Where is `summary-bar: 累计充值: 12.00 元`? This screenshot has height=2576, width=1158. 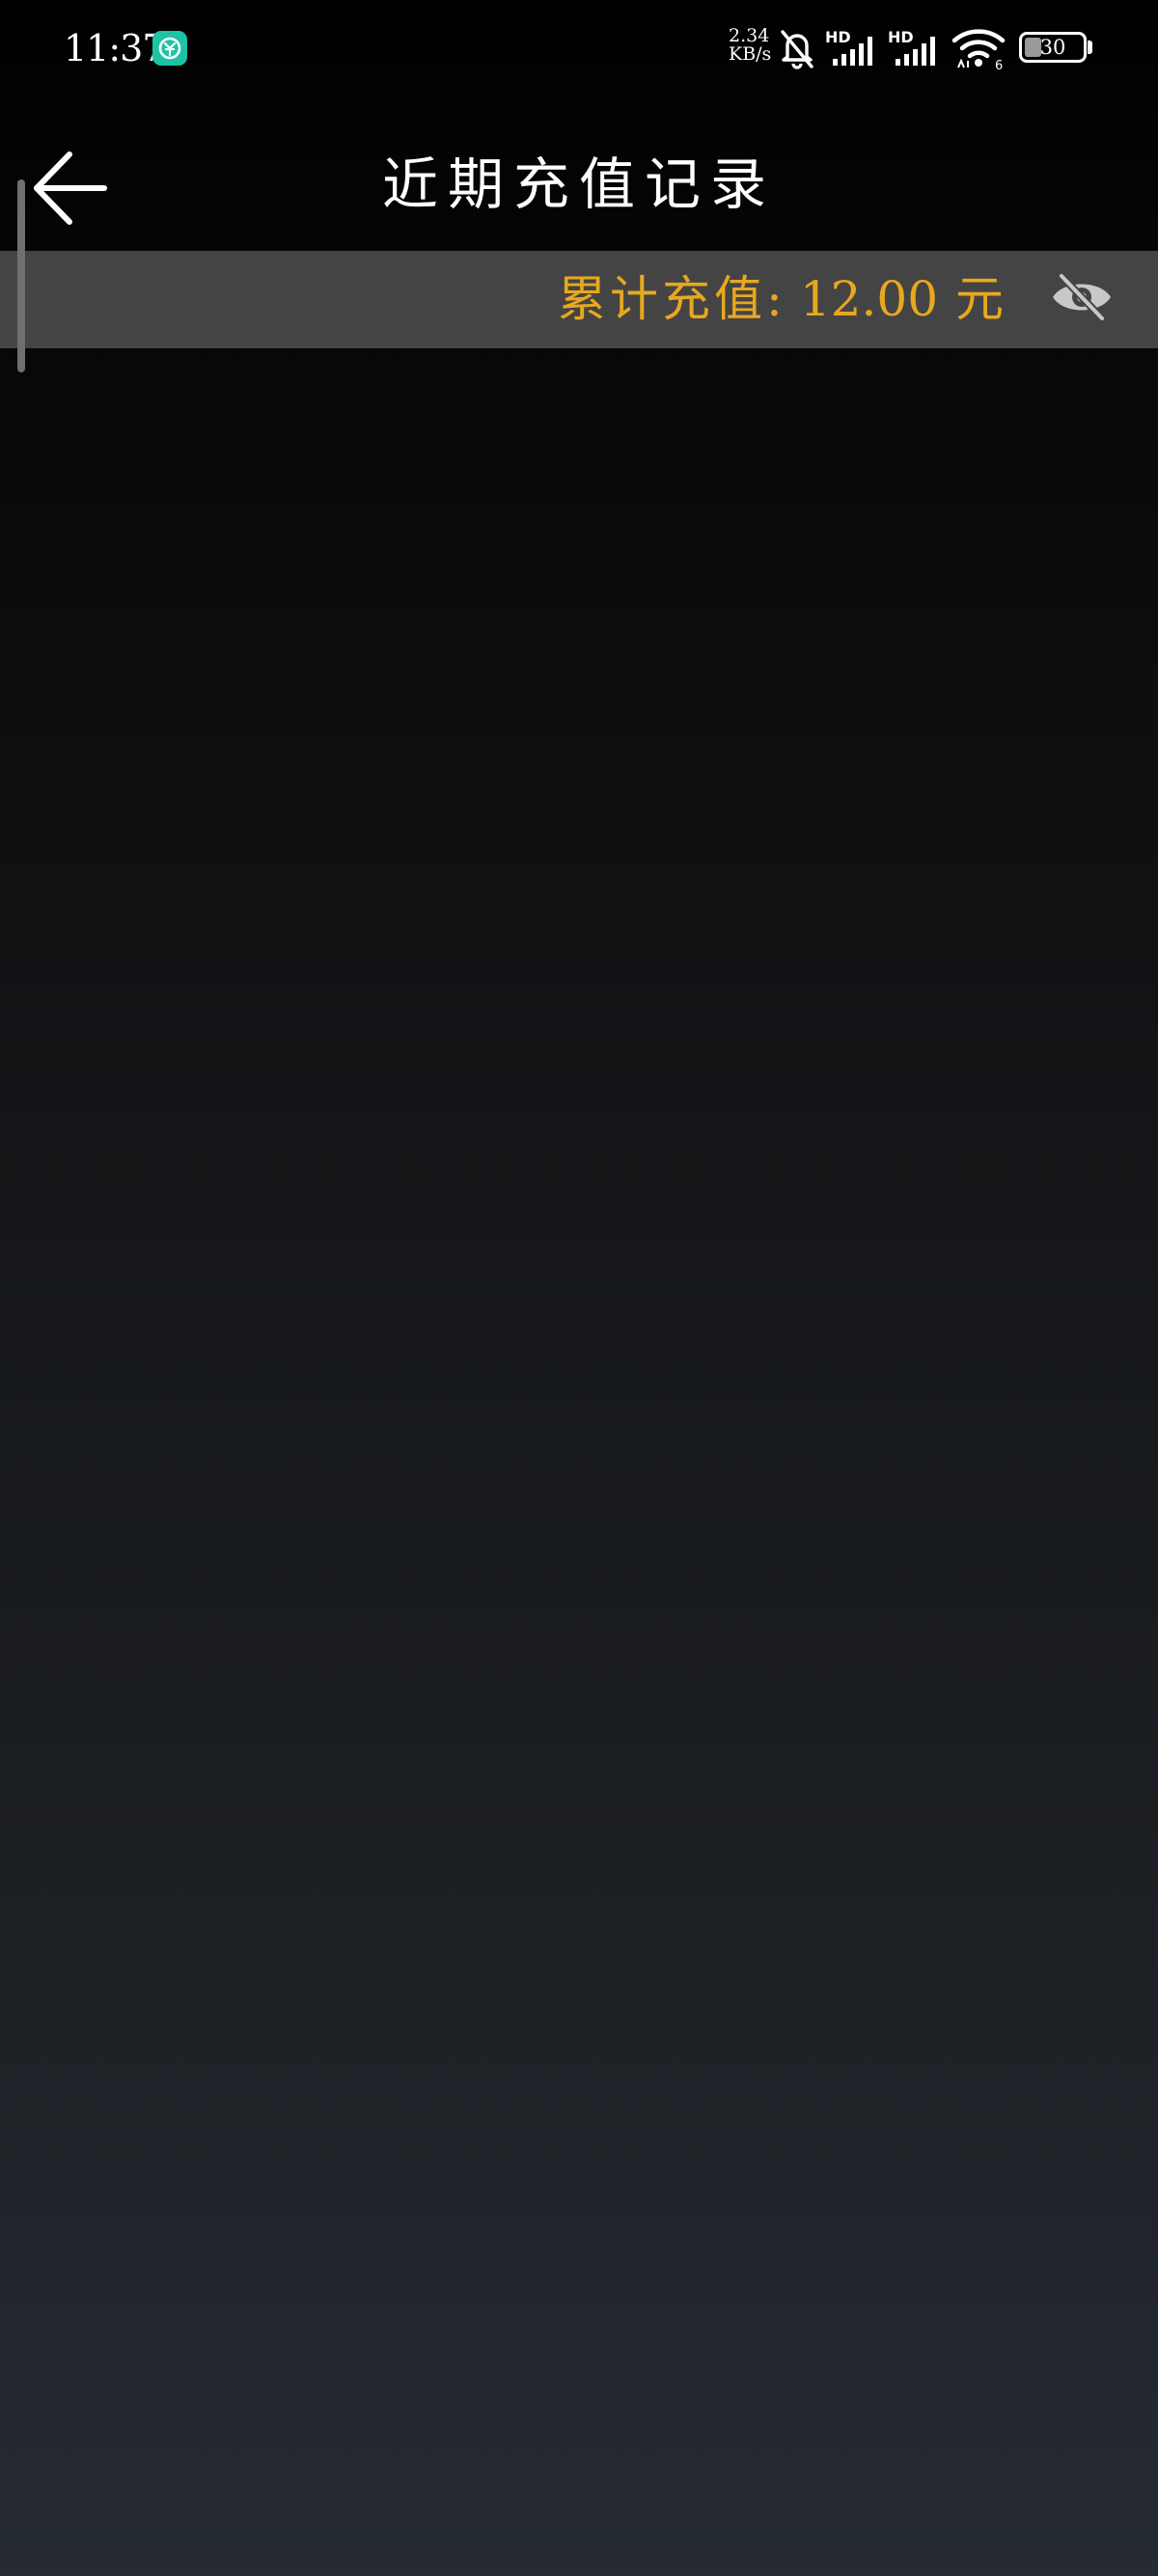
summary-bar: 累计充值: 12.00 元 is located at coordinates (579, 299).